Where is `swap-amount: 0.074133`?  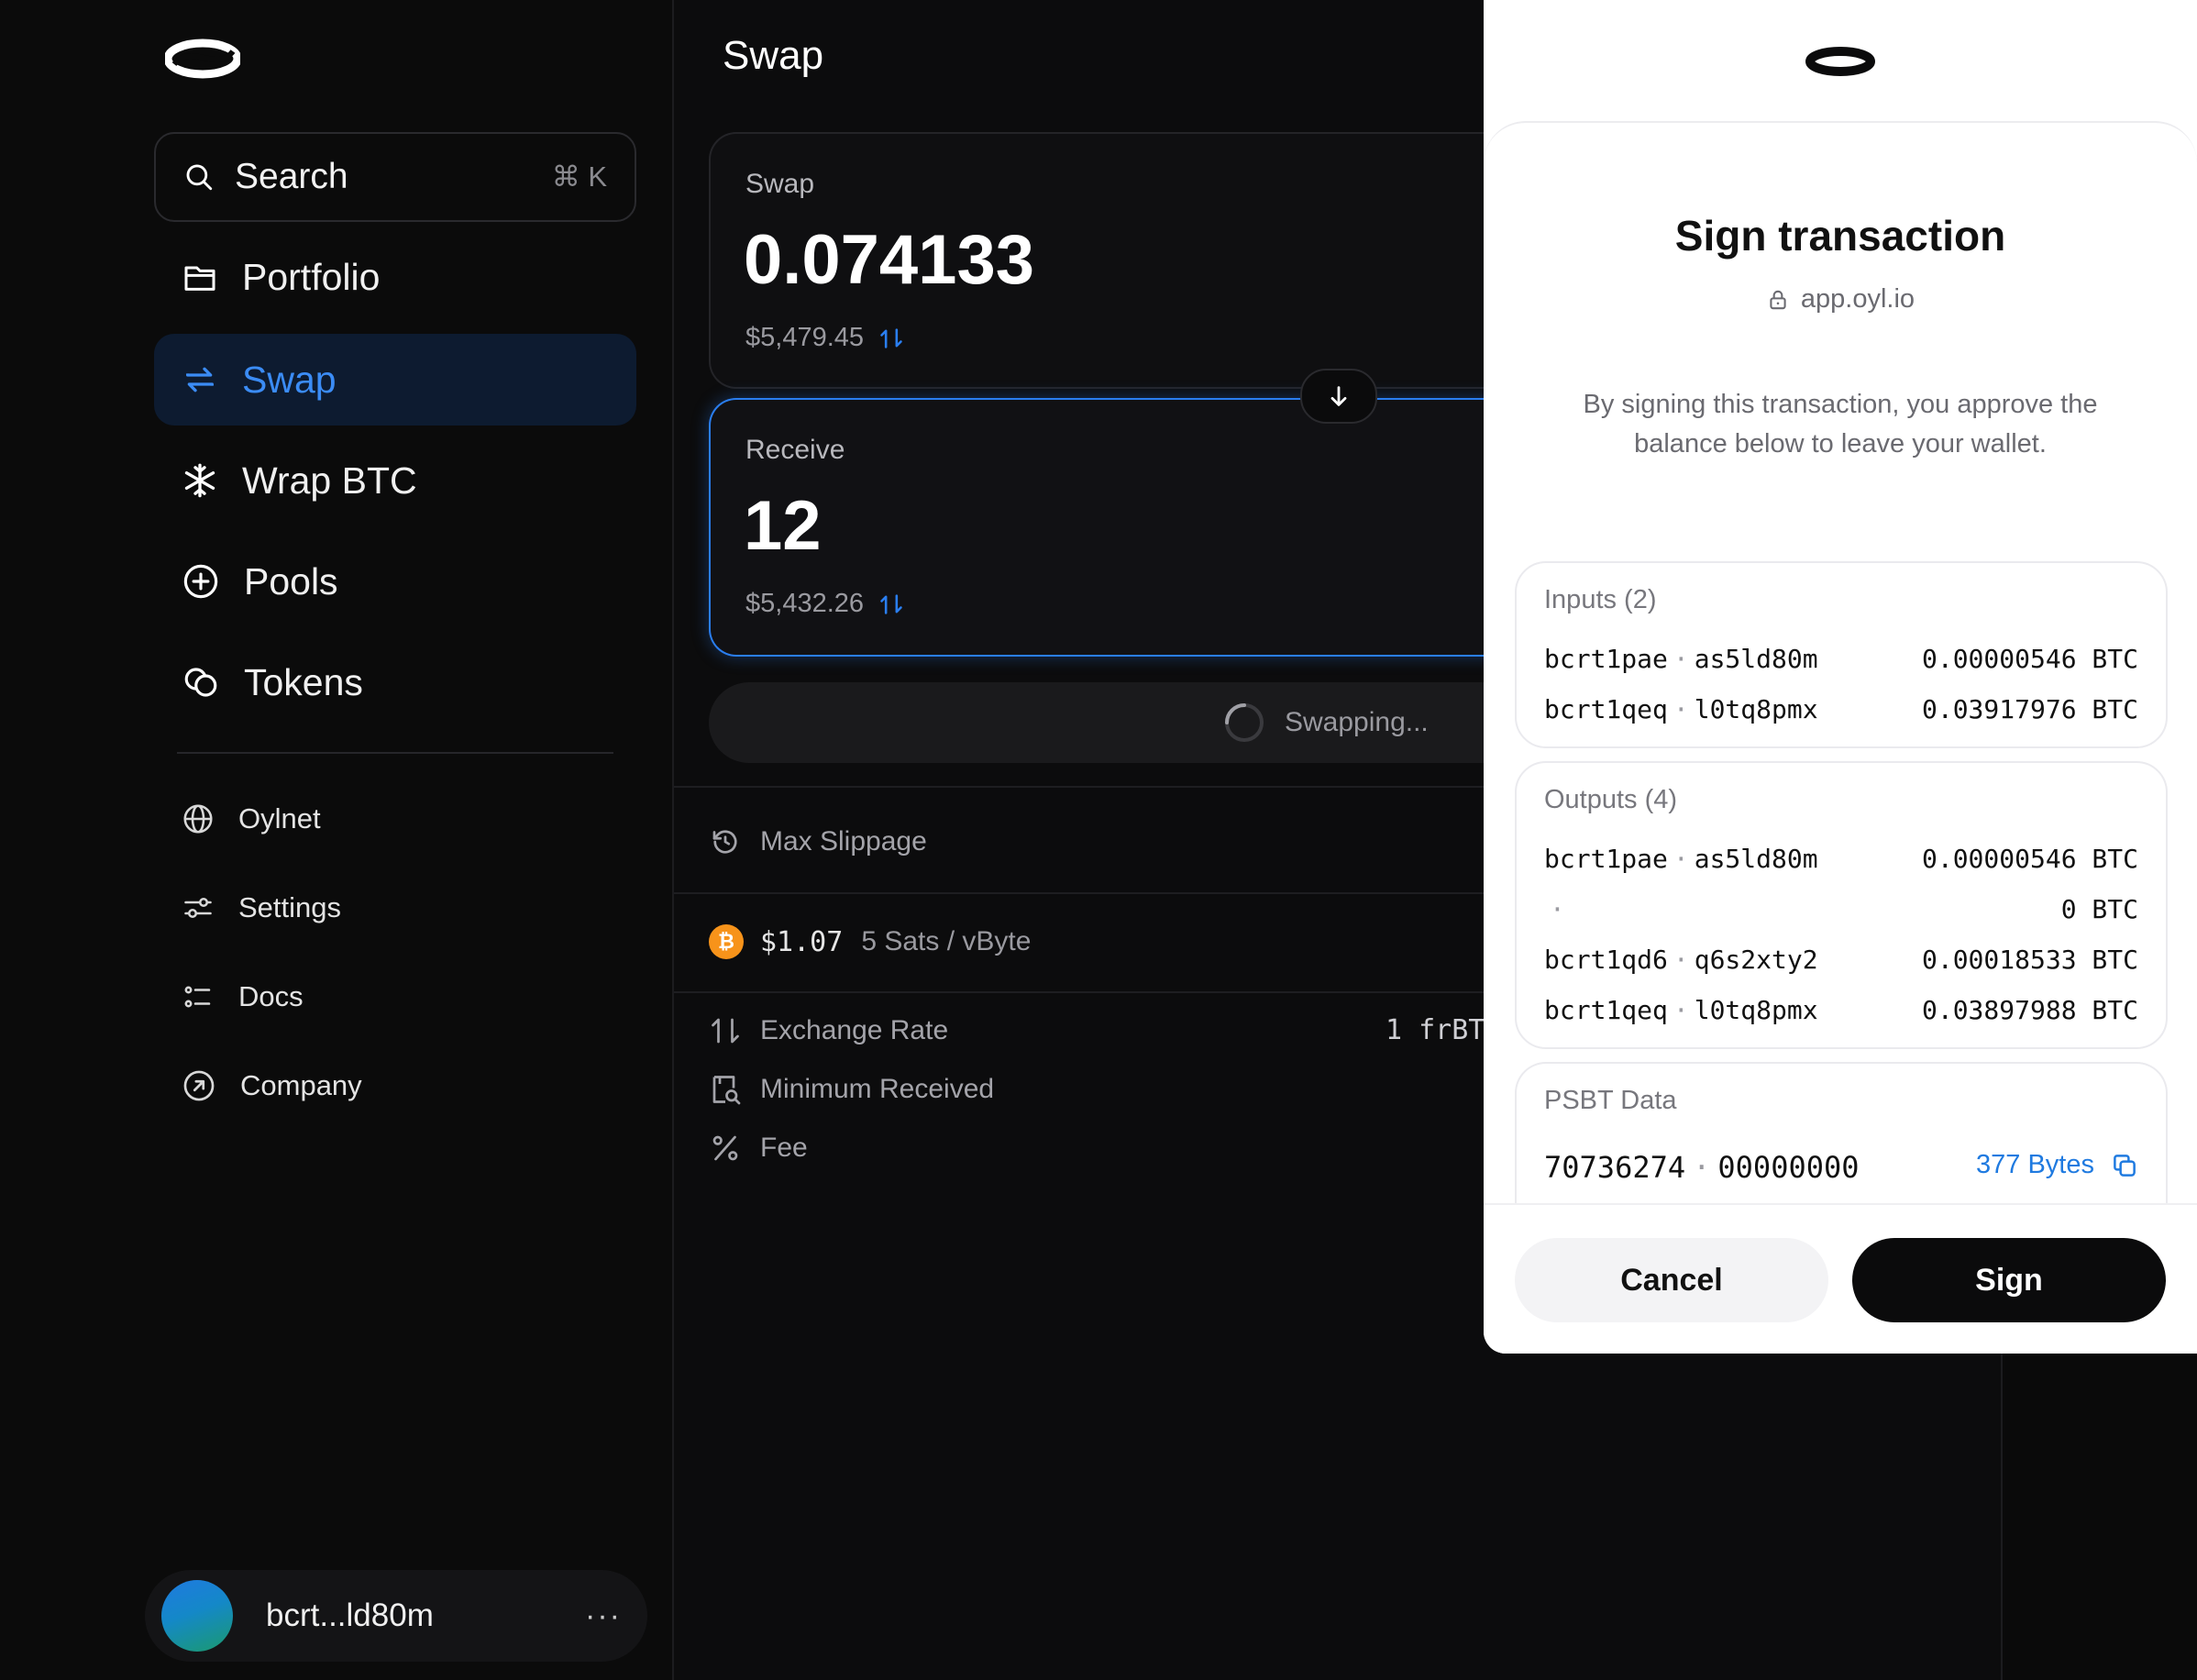
swap-amount: 0.074133 is located at coordinates (889, 260).